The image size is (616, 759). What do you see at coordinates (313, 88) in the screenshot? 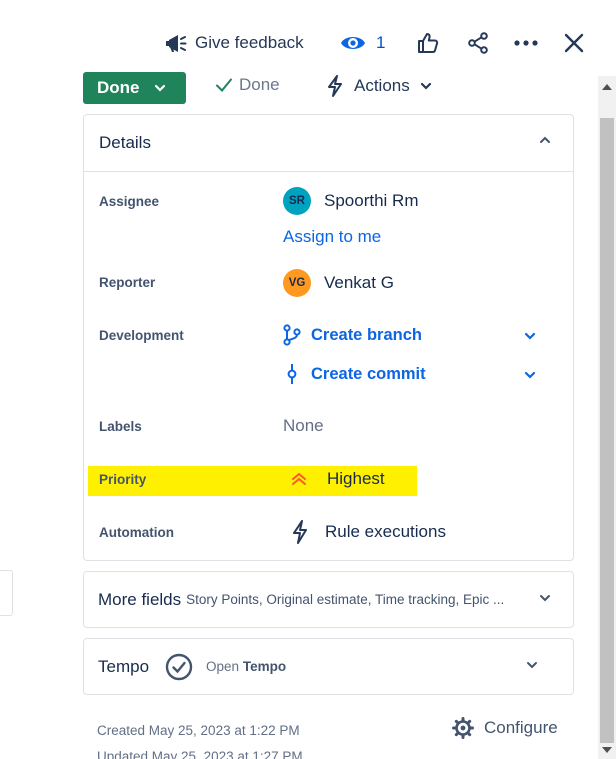
I see `status-row: Done Done Actions` at bounding box center [313, 88].